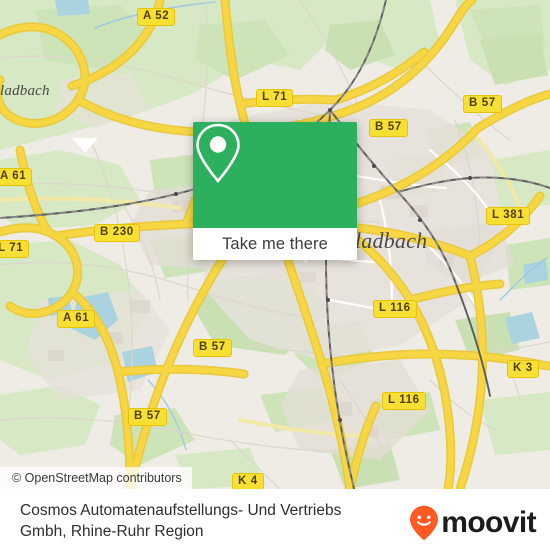  What do you see at coordinates (275, 175) in the screenshot?
I see `callout-pin-panel` at bounding box center [275, 175].